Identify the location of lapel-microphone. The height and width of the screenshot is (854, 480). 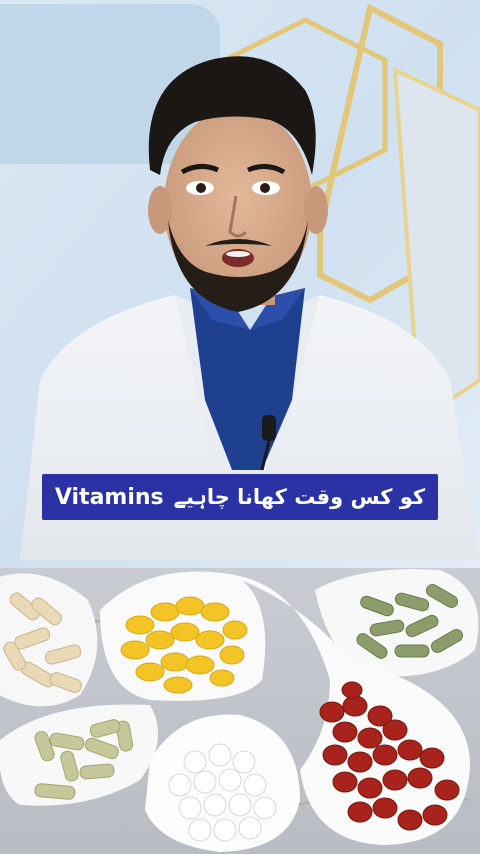
(269, 428).